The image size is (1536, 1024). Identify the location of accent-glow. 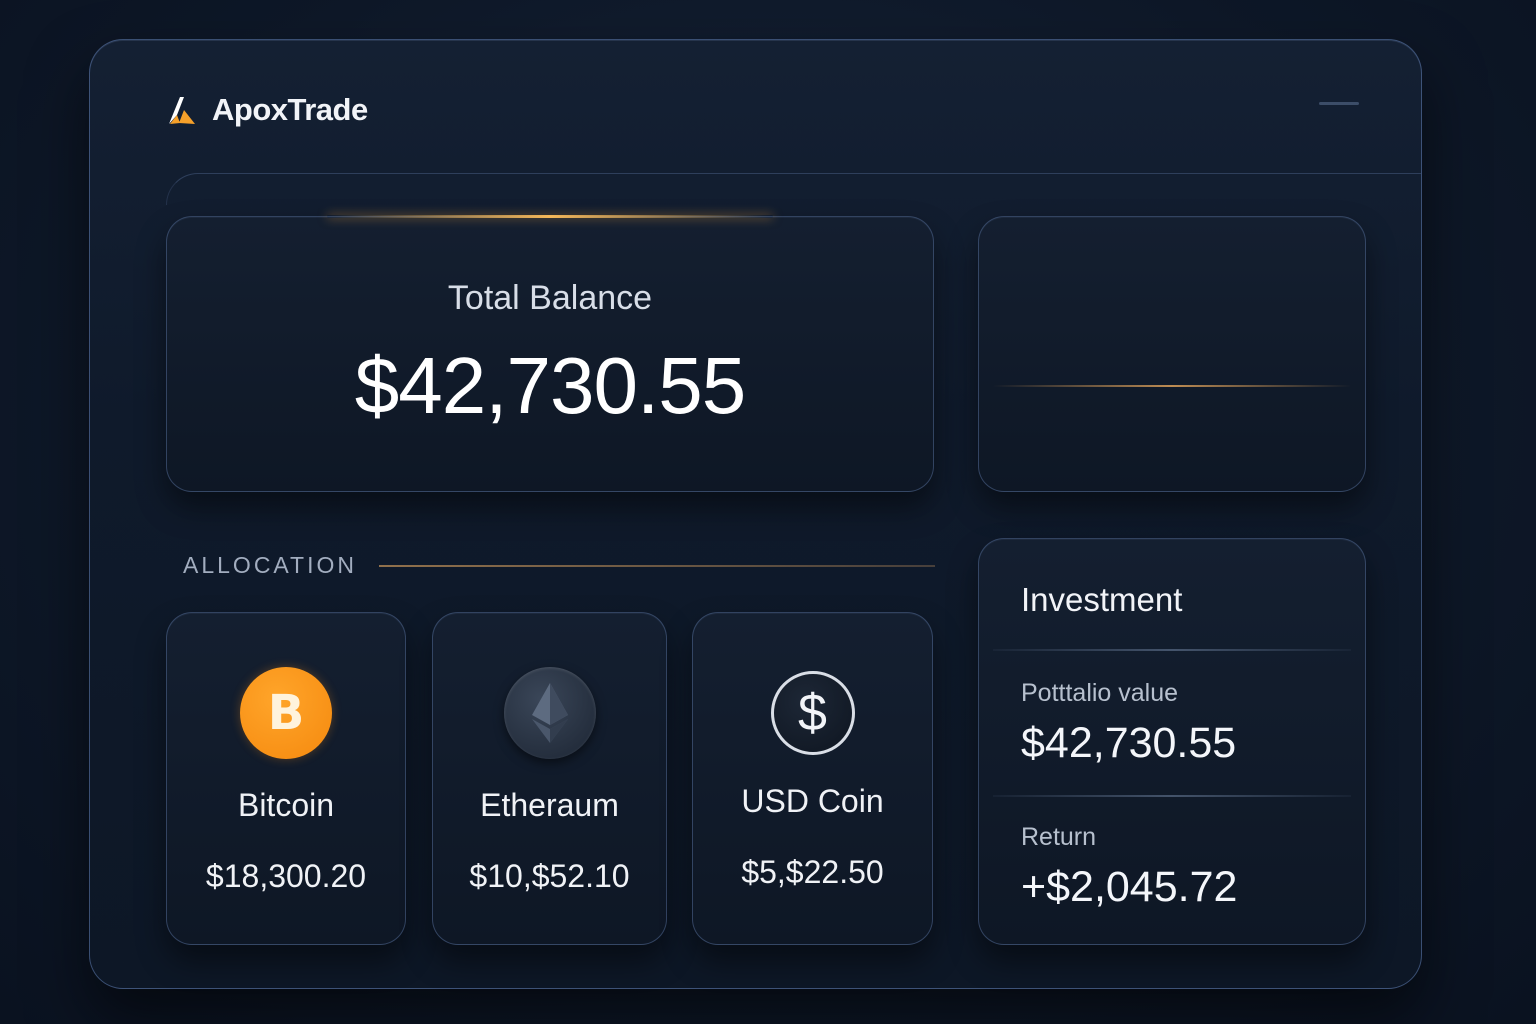
(550, 216).